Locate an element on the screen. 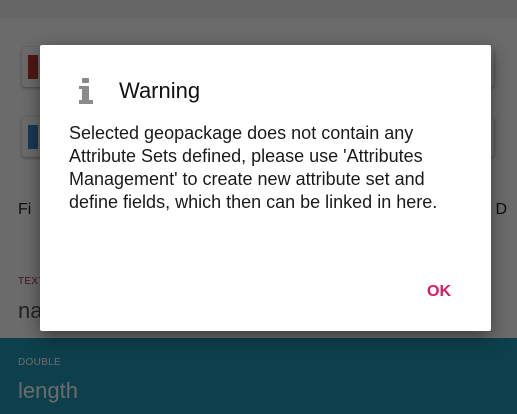  ok-button: OK is located at coordinates (439, 292).